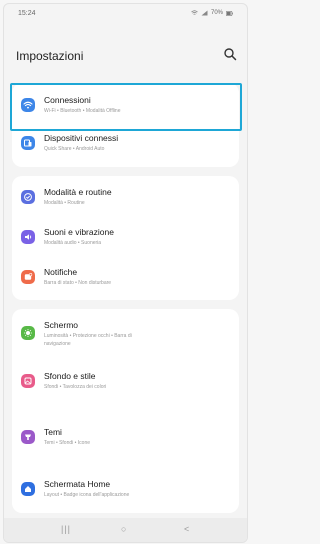 Image resolution: width=320 pixels, height=544 pixels. What do you see at coordinates (67, 443) in the screenshot?
I see `settings-item-summary: Temi • Sfondi • Icone` at bounding box center [67, 443].